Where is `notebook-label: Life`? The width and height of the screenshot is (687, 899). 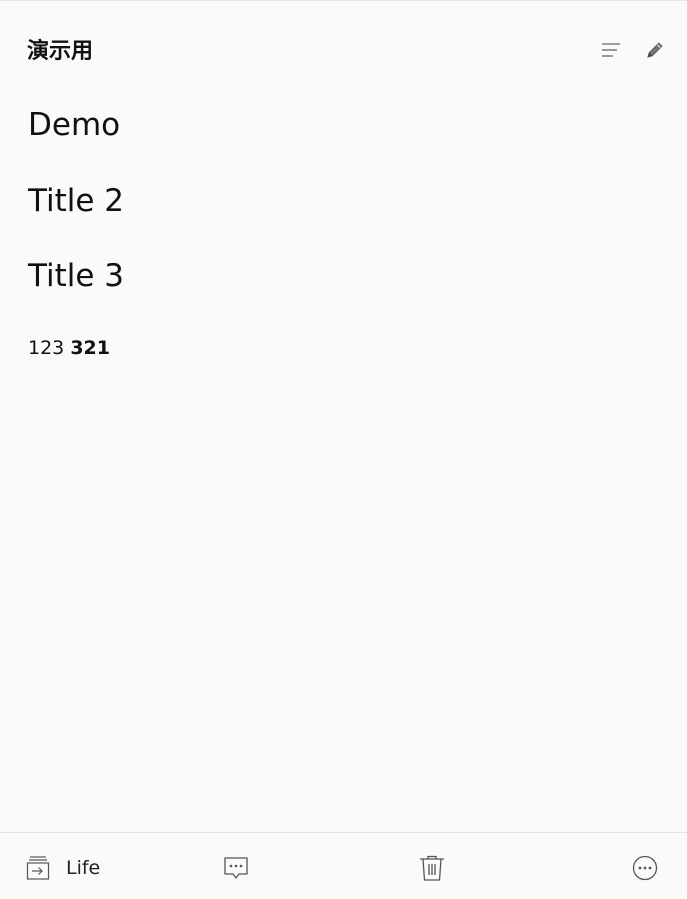
notebook-label: Life is located at coordinates (83, 868).